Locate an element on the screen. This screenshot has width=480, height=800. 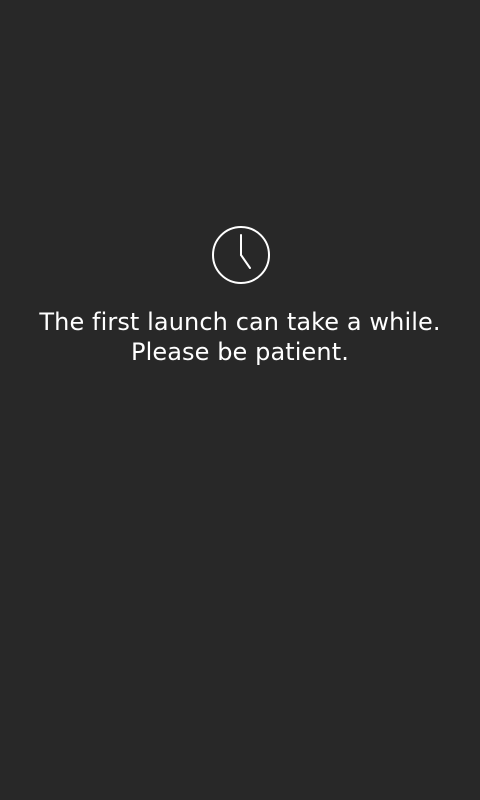
loading-message-line-2: Please be patient. is located at coordinates (240, 352).